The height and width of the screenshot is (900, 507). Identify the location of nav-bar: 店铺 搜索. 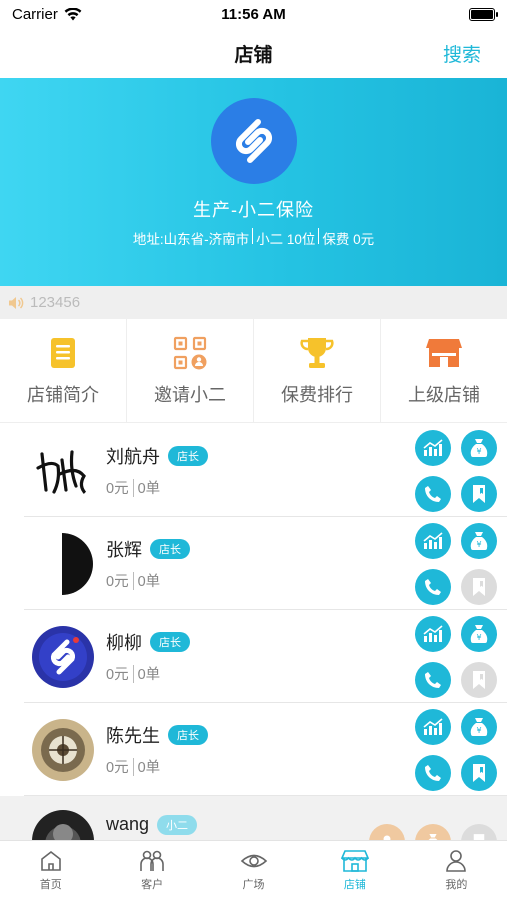
(253, 53).